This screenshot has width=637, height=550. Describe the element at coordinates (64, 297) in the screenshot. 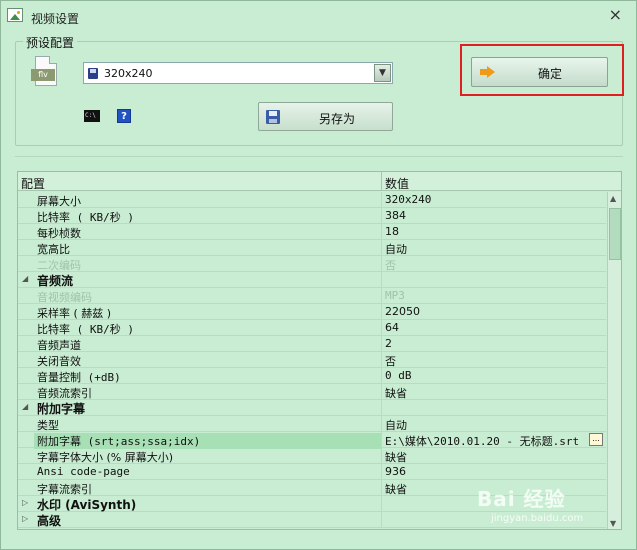

I see `property-name: 音视频编码` at that location.